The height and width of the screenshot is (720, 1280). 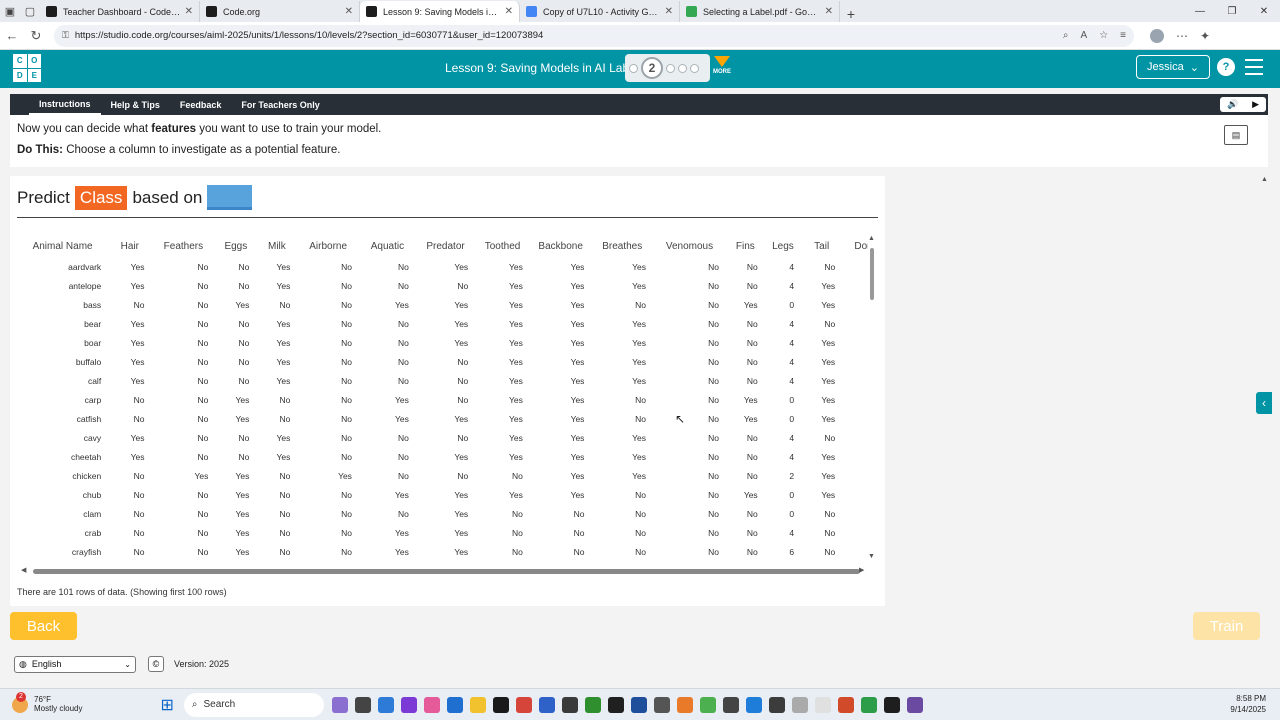 I want to click on reload-icon: ↻, so click(x=36, y=36).